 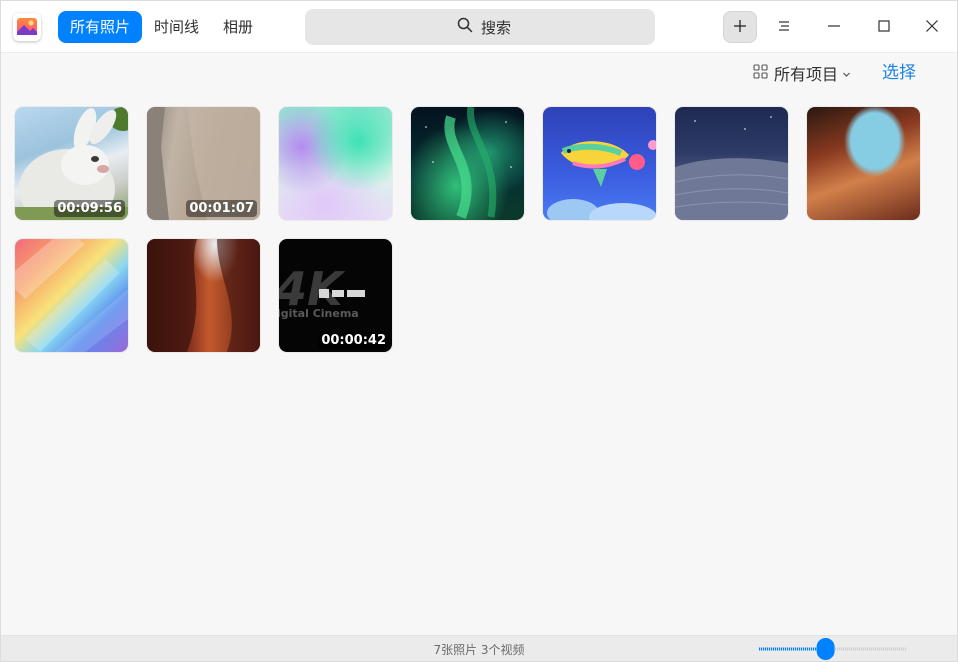 I want to click on filter-label: 所有项目, so click(x=806, y=74).